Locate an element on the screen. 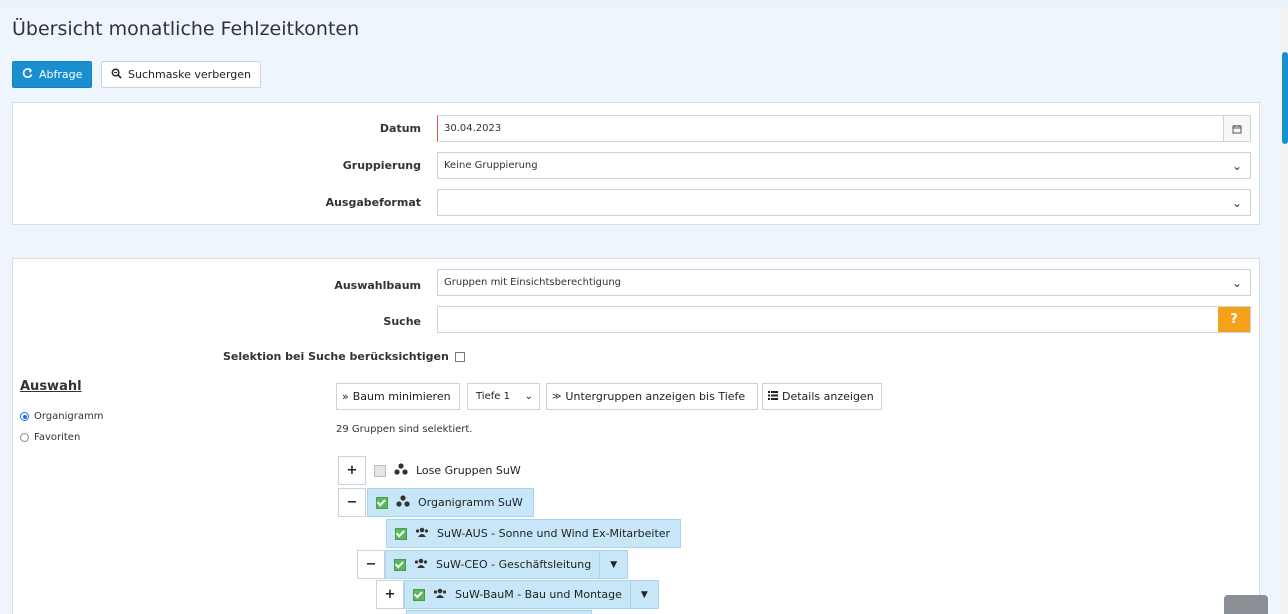  selektion-row: Selektion bei Suche berücksichtigen is located at coordinates (344, 356).